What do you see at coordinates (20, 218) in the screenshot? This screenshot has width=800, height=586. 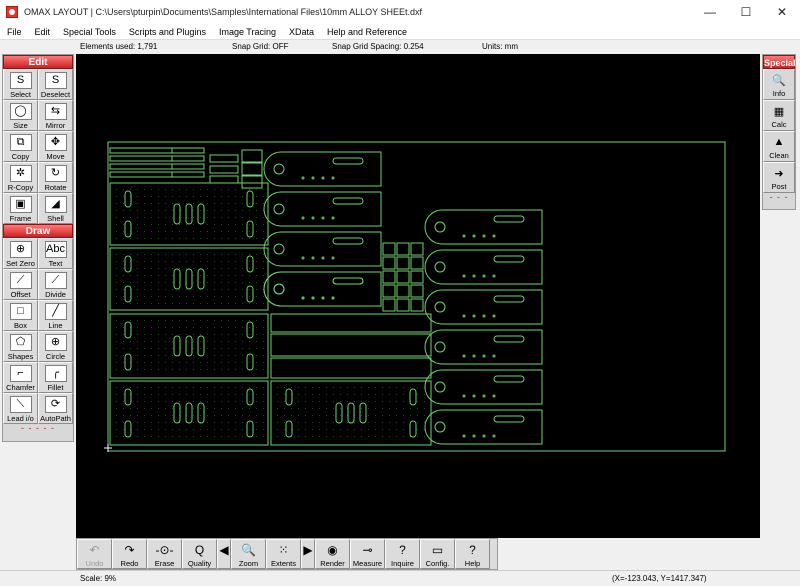 I see `frame-label: Frame` at bounding box center [20, 218].